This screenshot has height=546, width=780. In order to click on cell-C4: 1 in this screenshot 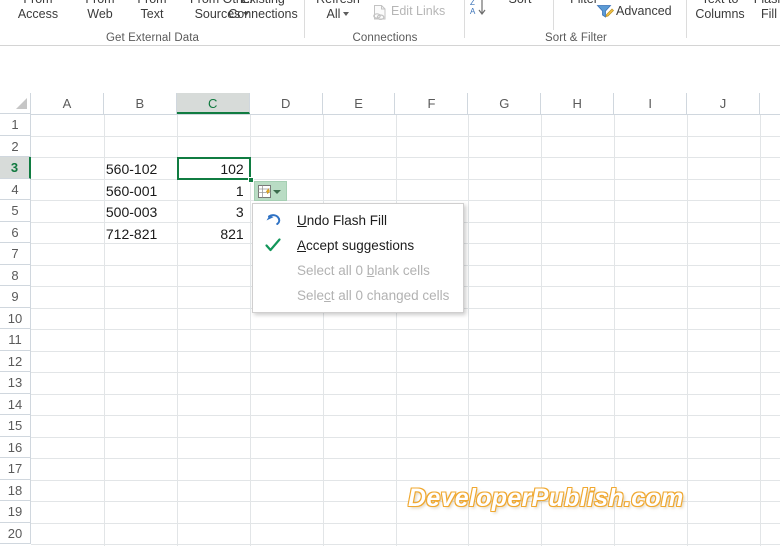, I will do `click(211, 191)`.